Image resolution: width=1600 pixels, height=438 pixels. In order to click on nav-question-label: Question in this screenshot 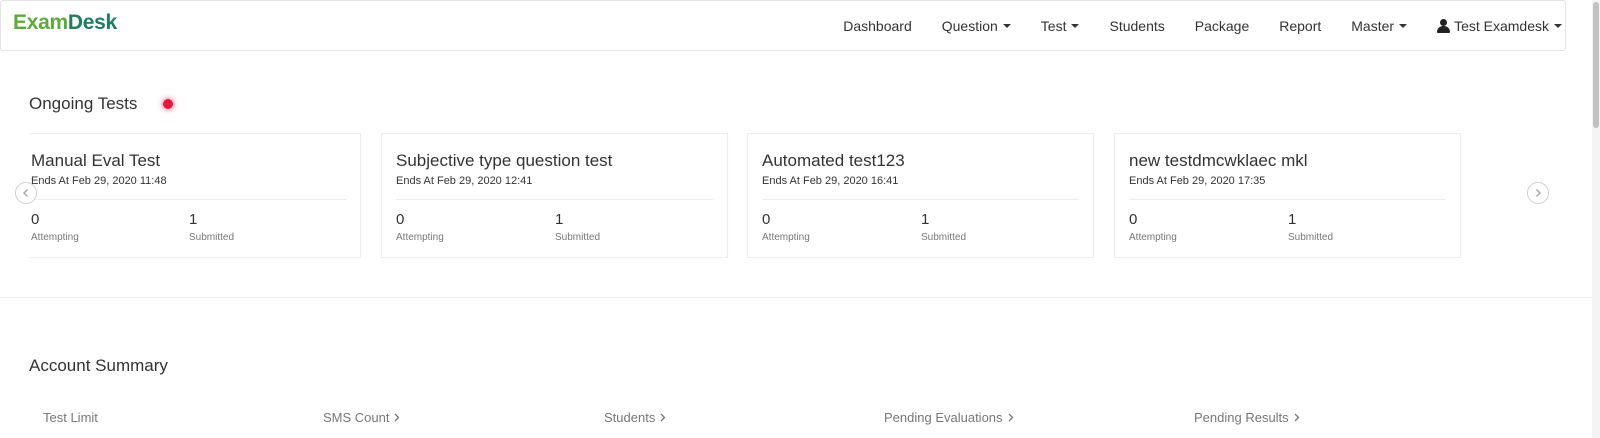, I will do `click(969, 25)`.